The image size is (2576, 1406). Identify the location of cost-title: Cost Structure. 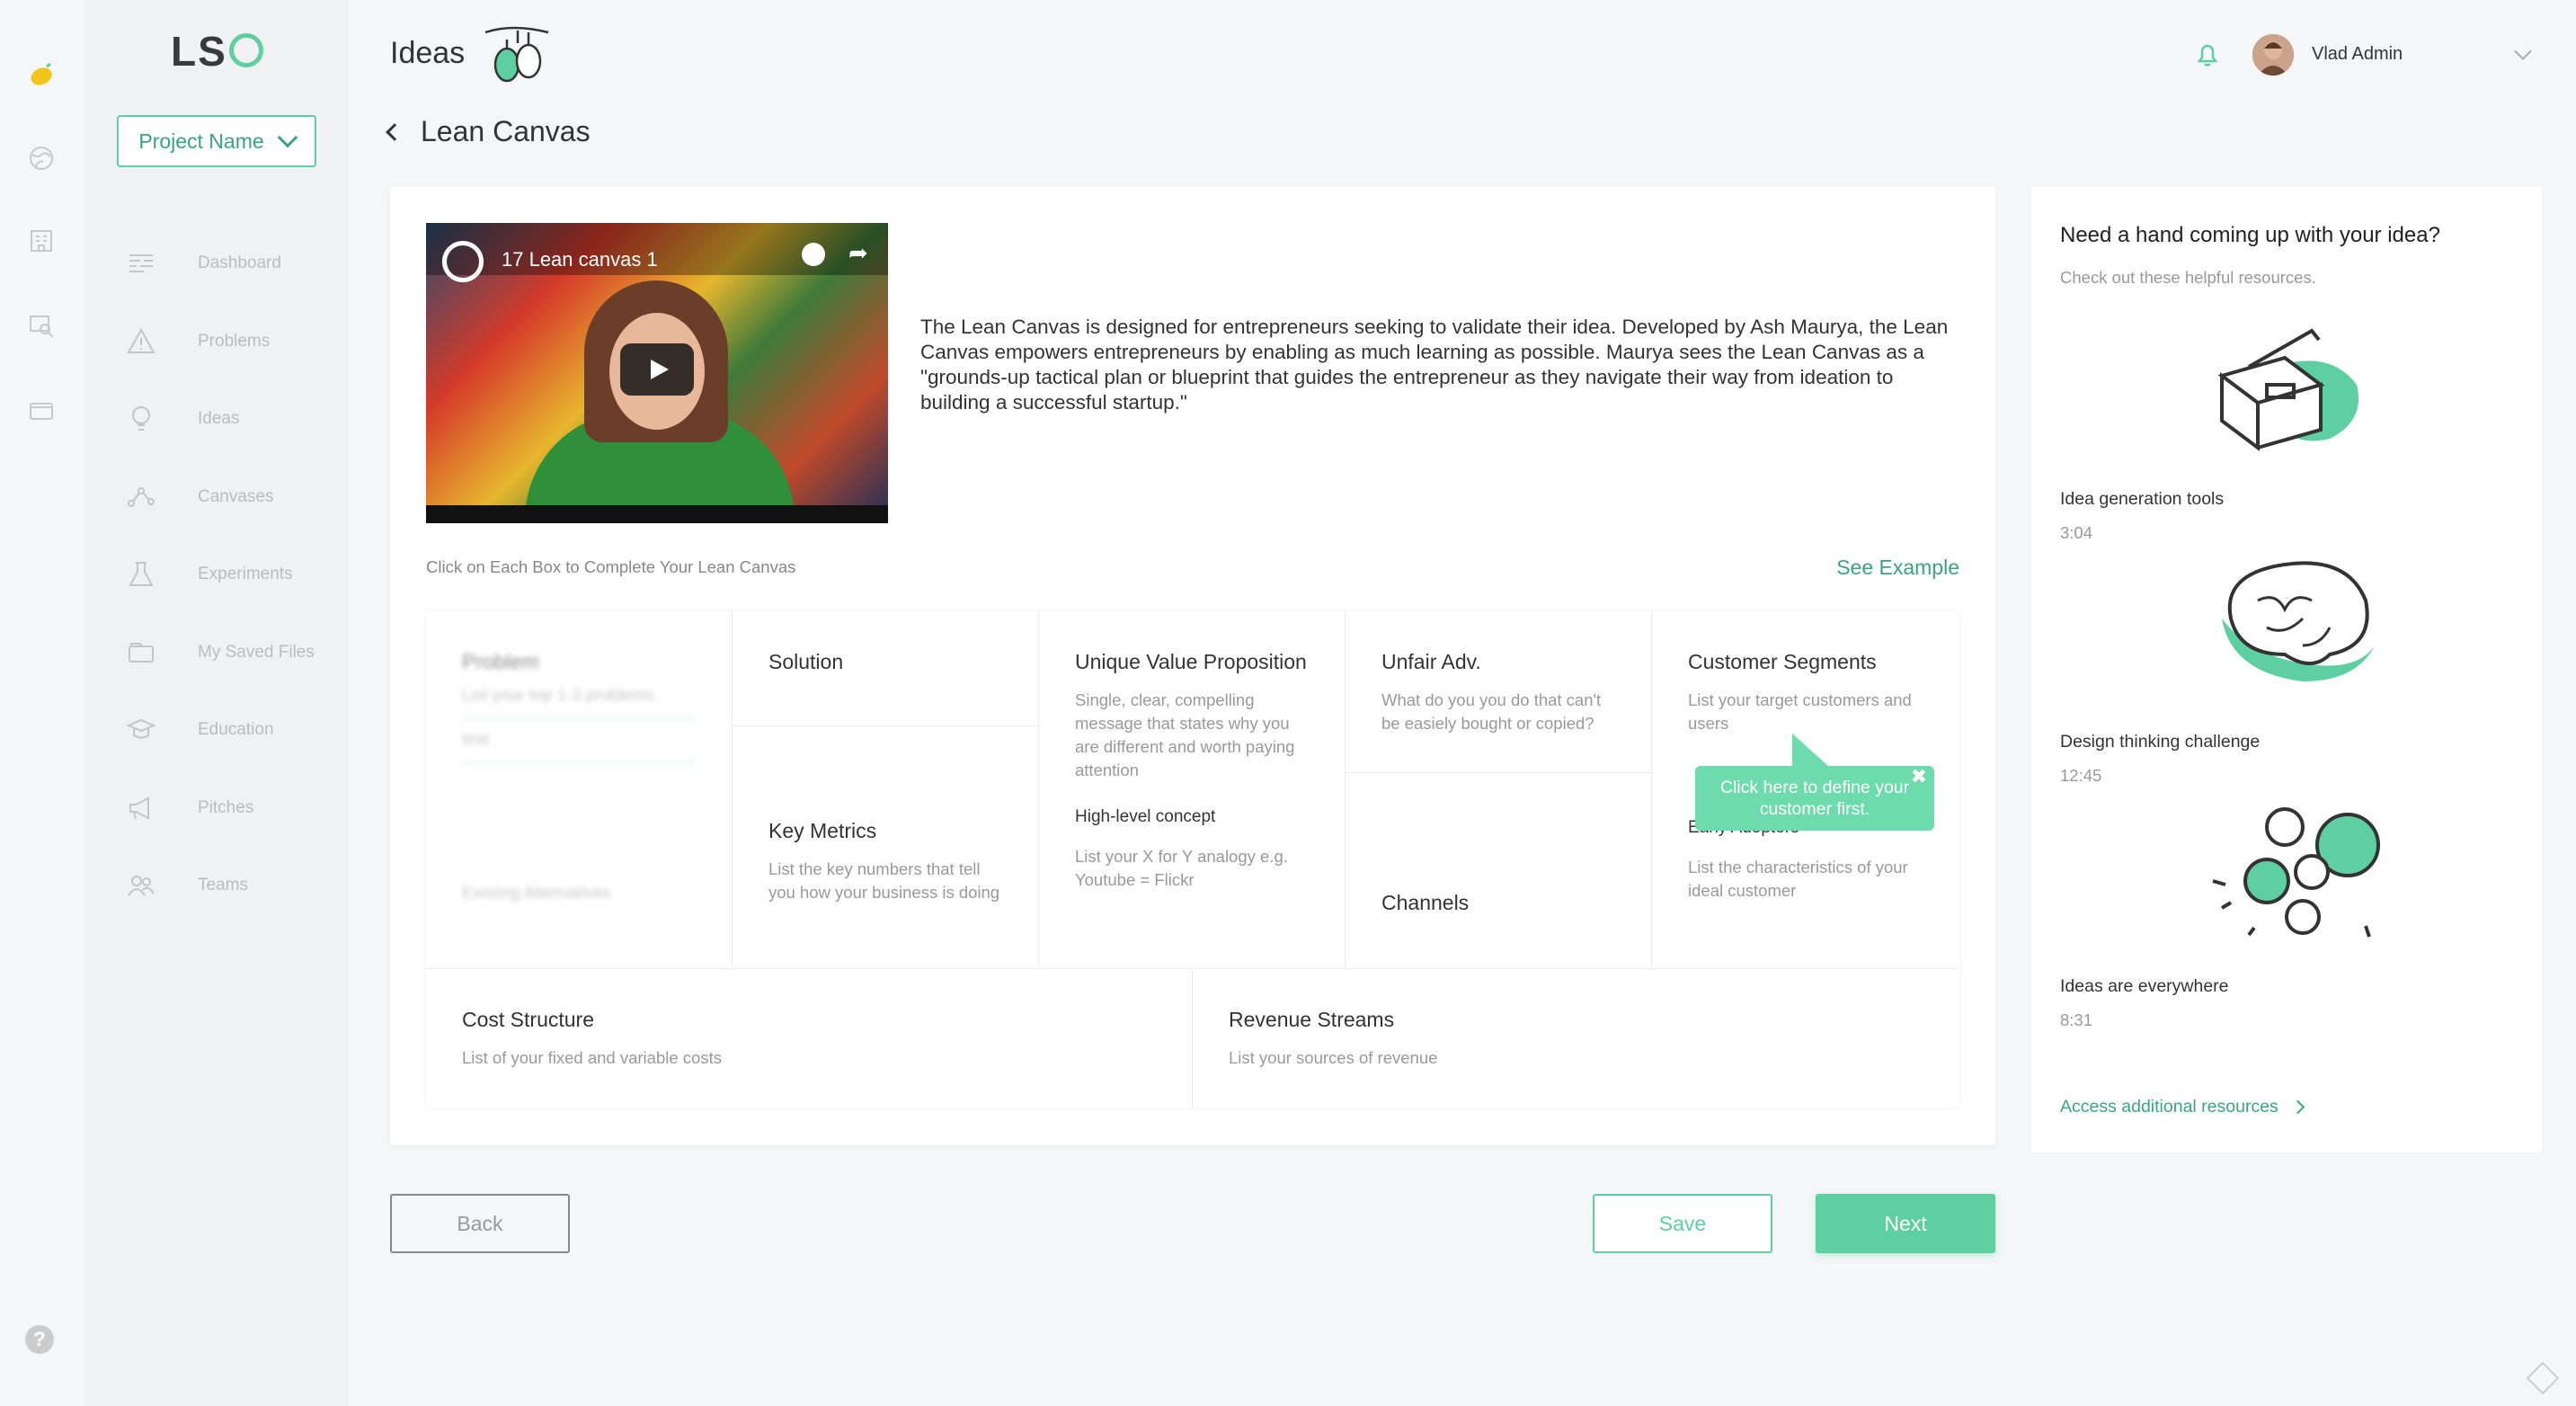
(528, 1020).